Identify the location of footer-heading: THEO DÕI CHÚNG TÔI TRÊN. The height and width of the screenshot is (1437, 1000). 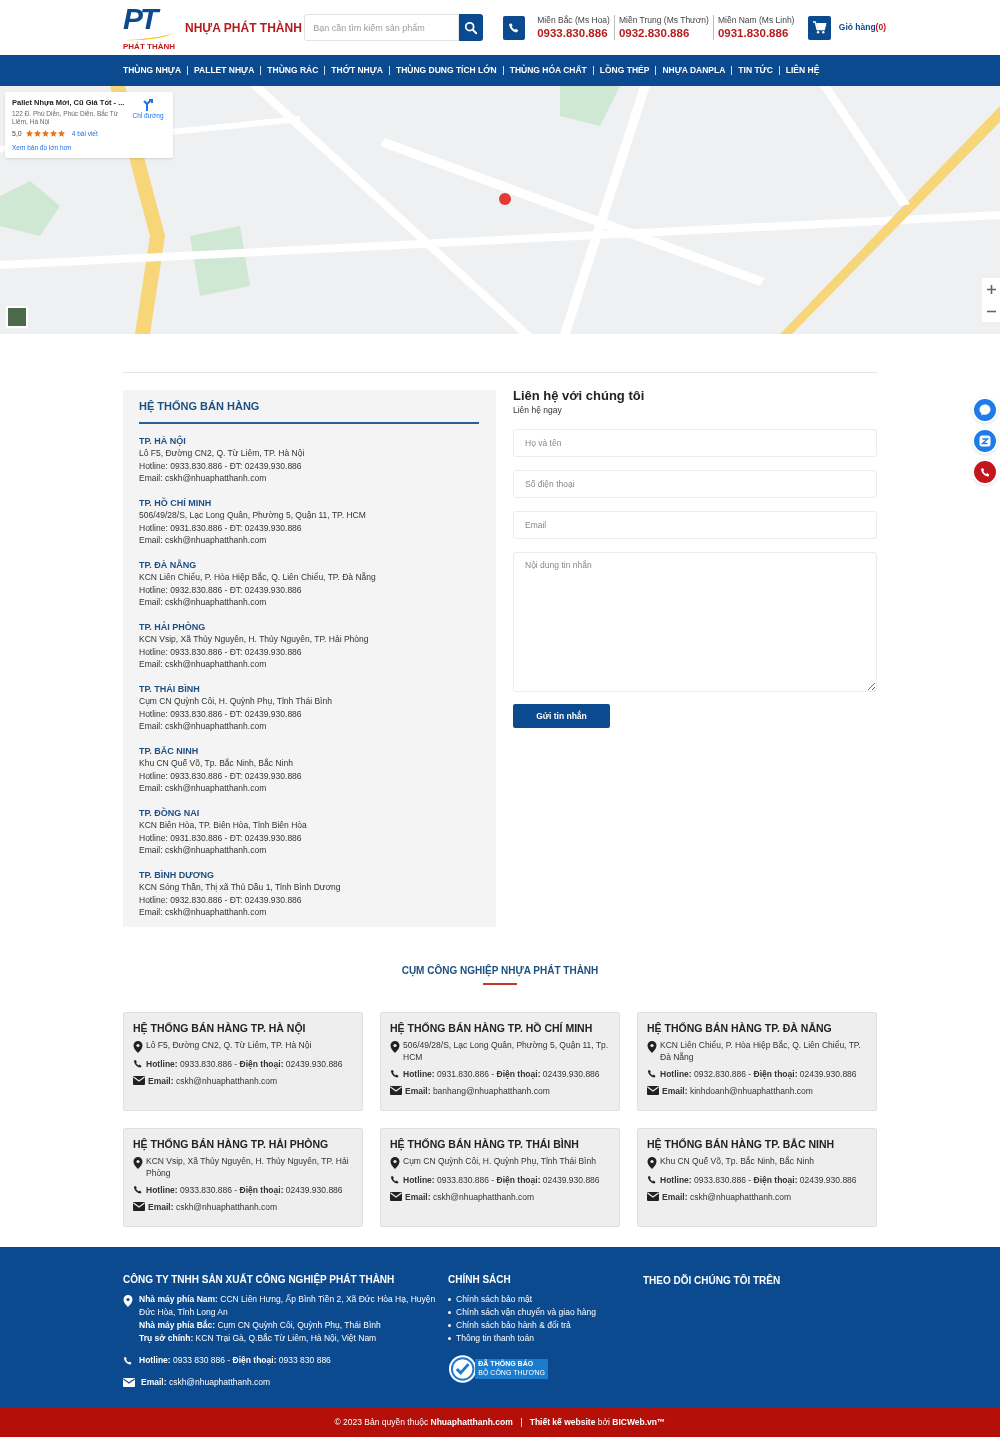
(712, 1280).